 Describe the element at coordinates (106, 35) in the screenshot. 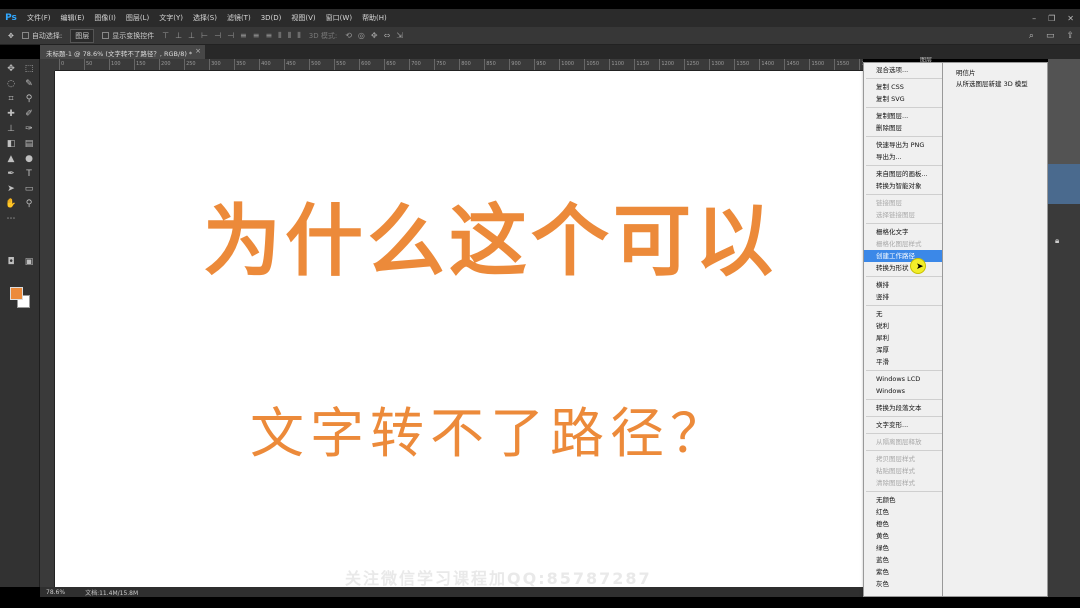

I see `show-transform-checkbox` at that location.